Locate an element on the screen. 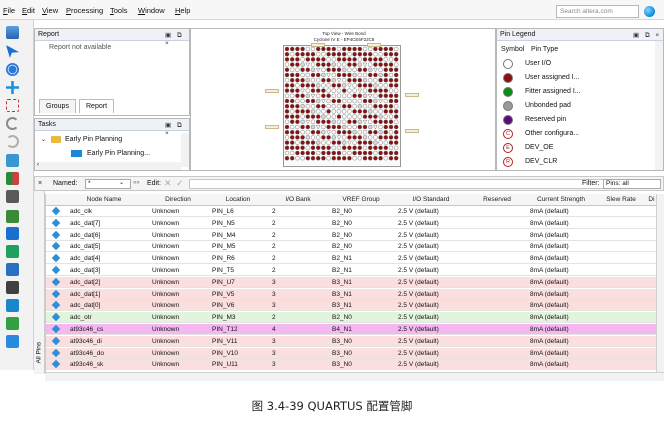 The width and height of the screenshot is (664, 421). pin-grid is located at coordinates (342, 106).